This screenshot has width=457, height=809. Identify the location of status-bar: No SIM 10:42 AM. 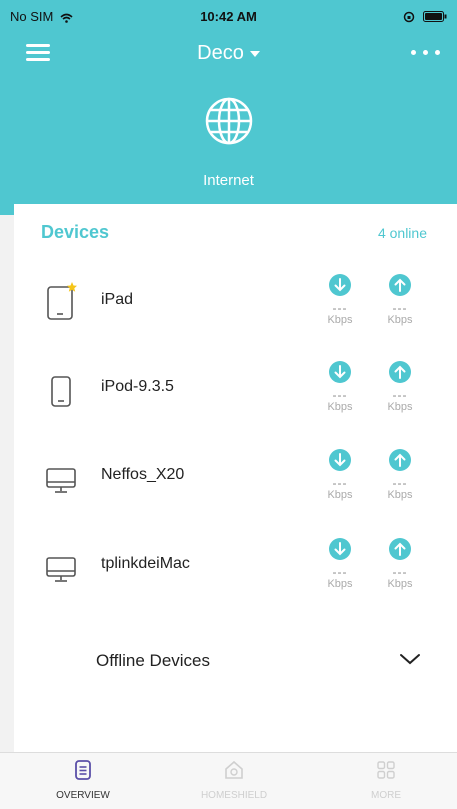
(228, 16).